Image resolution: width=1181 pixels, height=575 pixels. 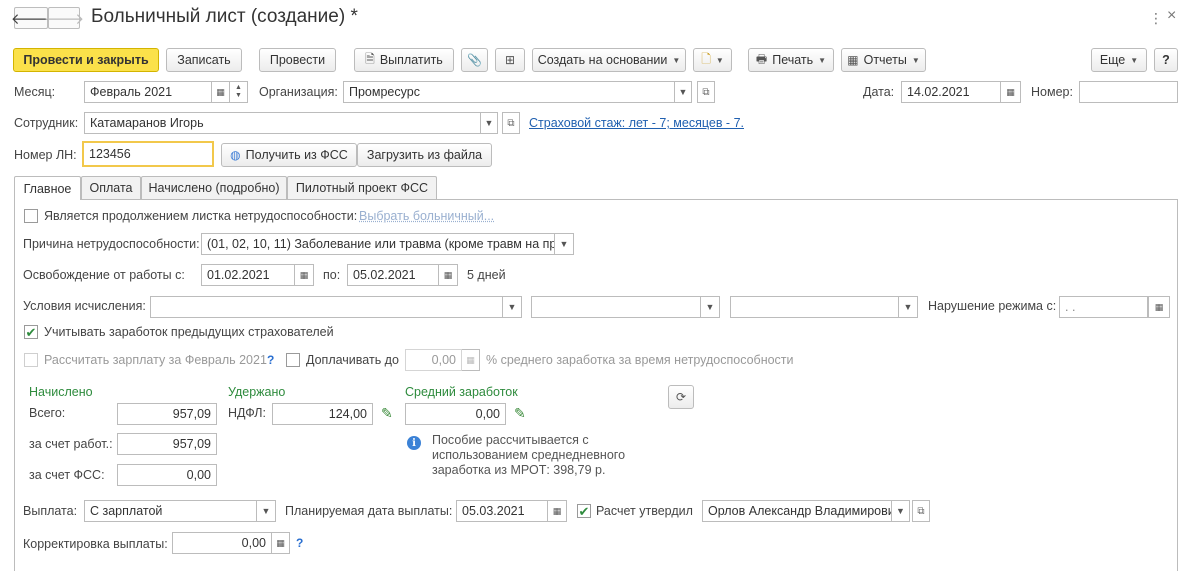 I want to click on fss-globe-icon: ◍, so click(x=235, y=155).